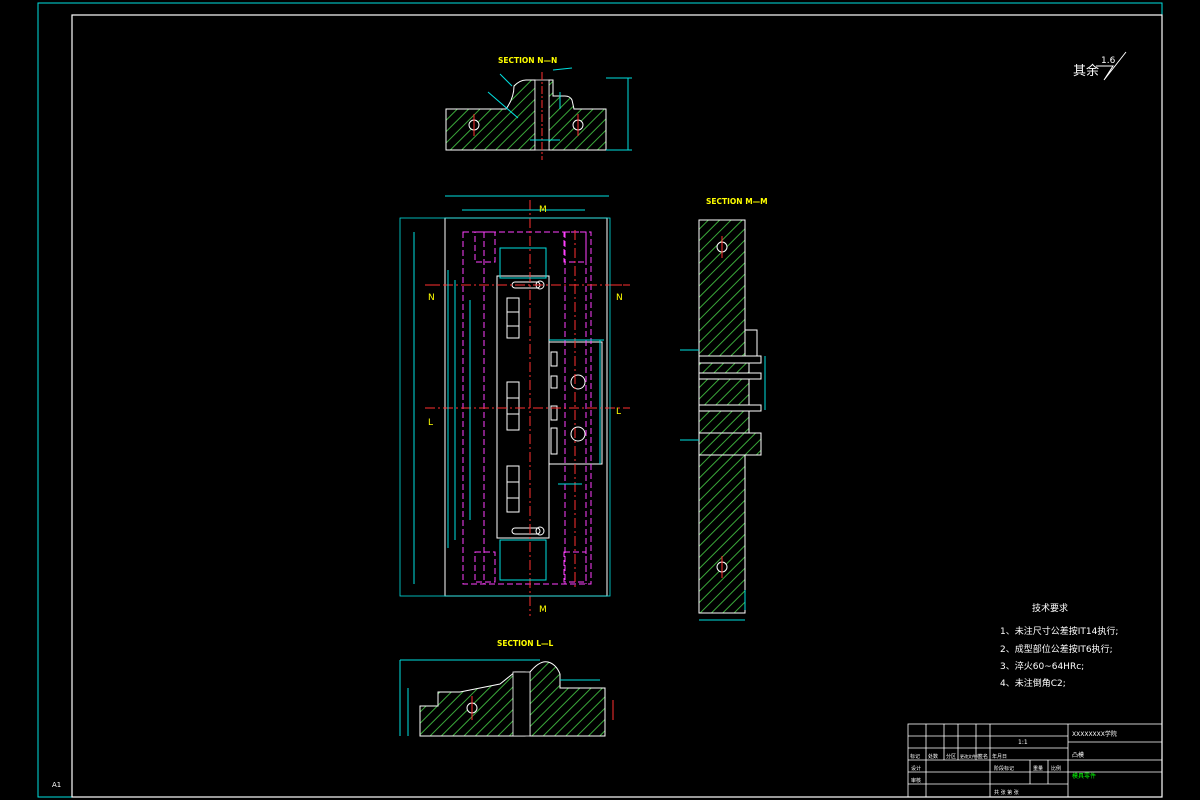  Describe the element at coordinates (1023, 742) in the screenshot. I see `title-scale: 1:1` at that location.